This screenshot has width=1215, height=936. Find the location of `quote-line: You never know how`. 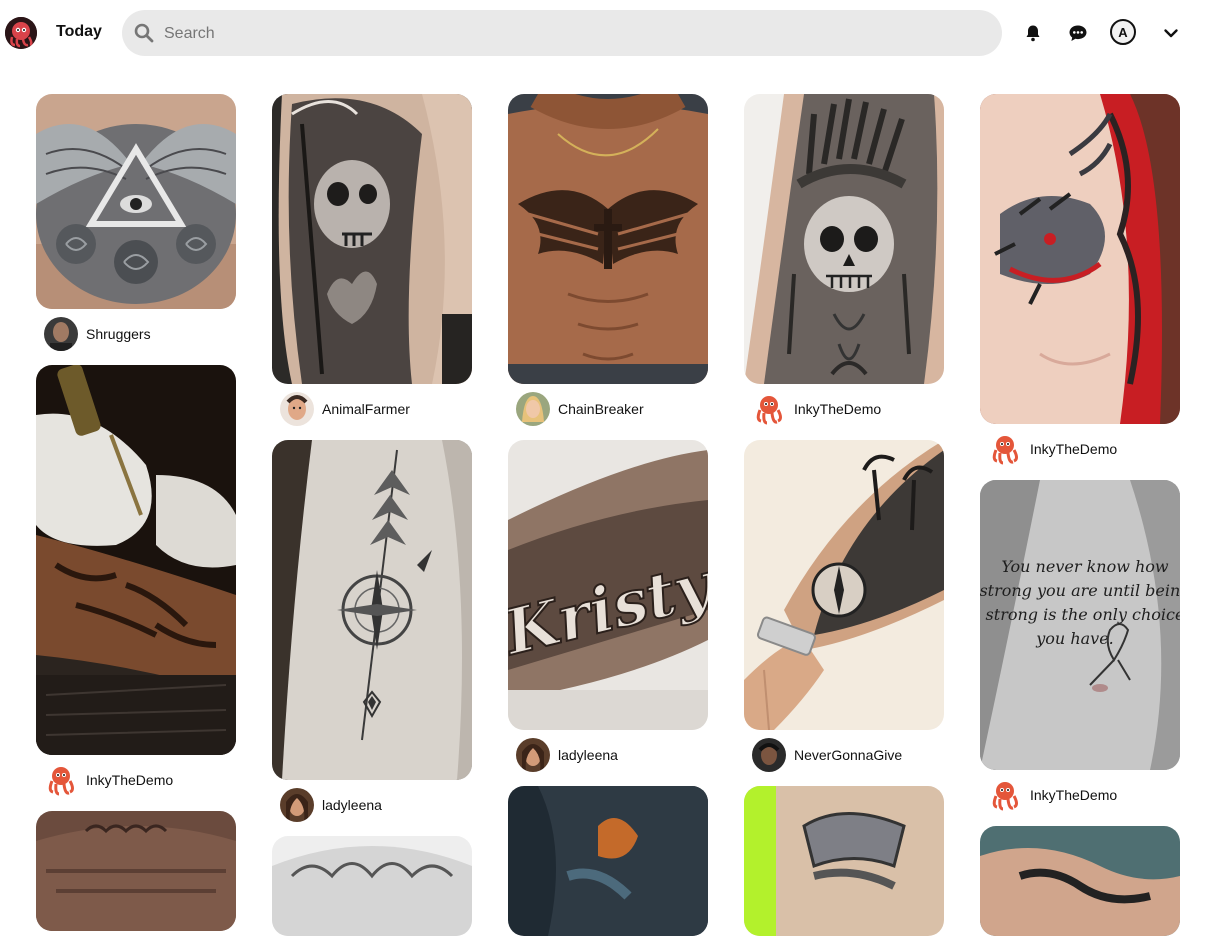

quote-line: You never know how is located at coordinates (1085, 566).